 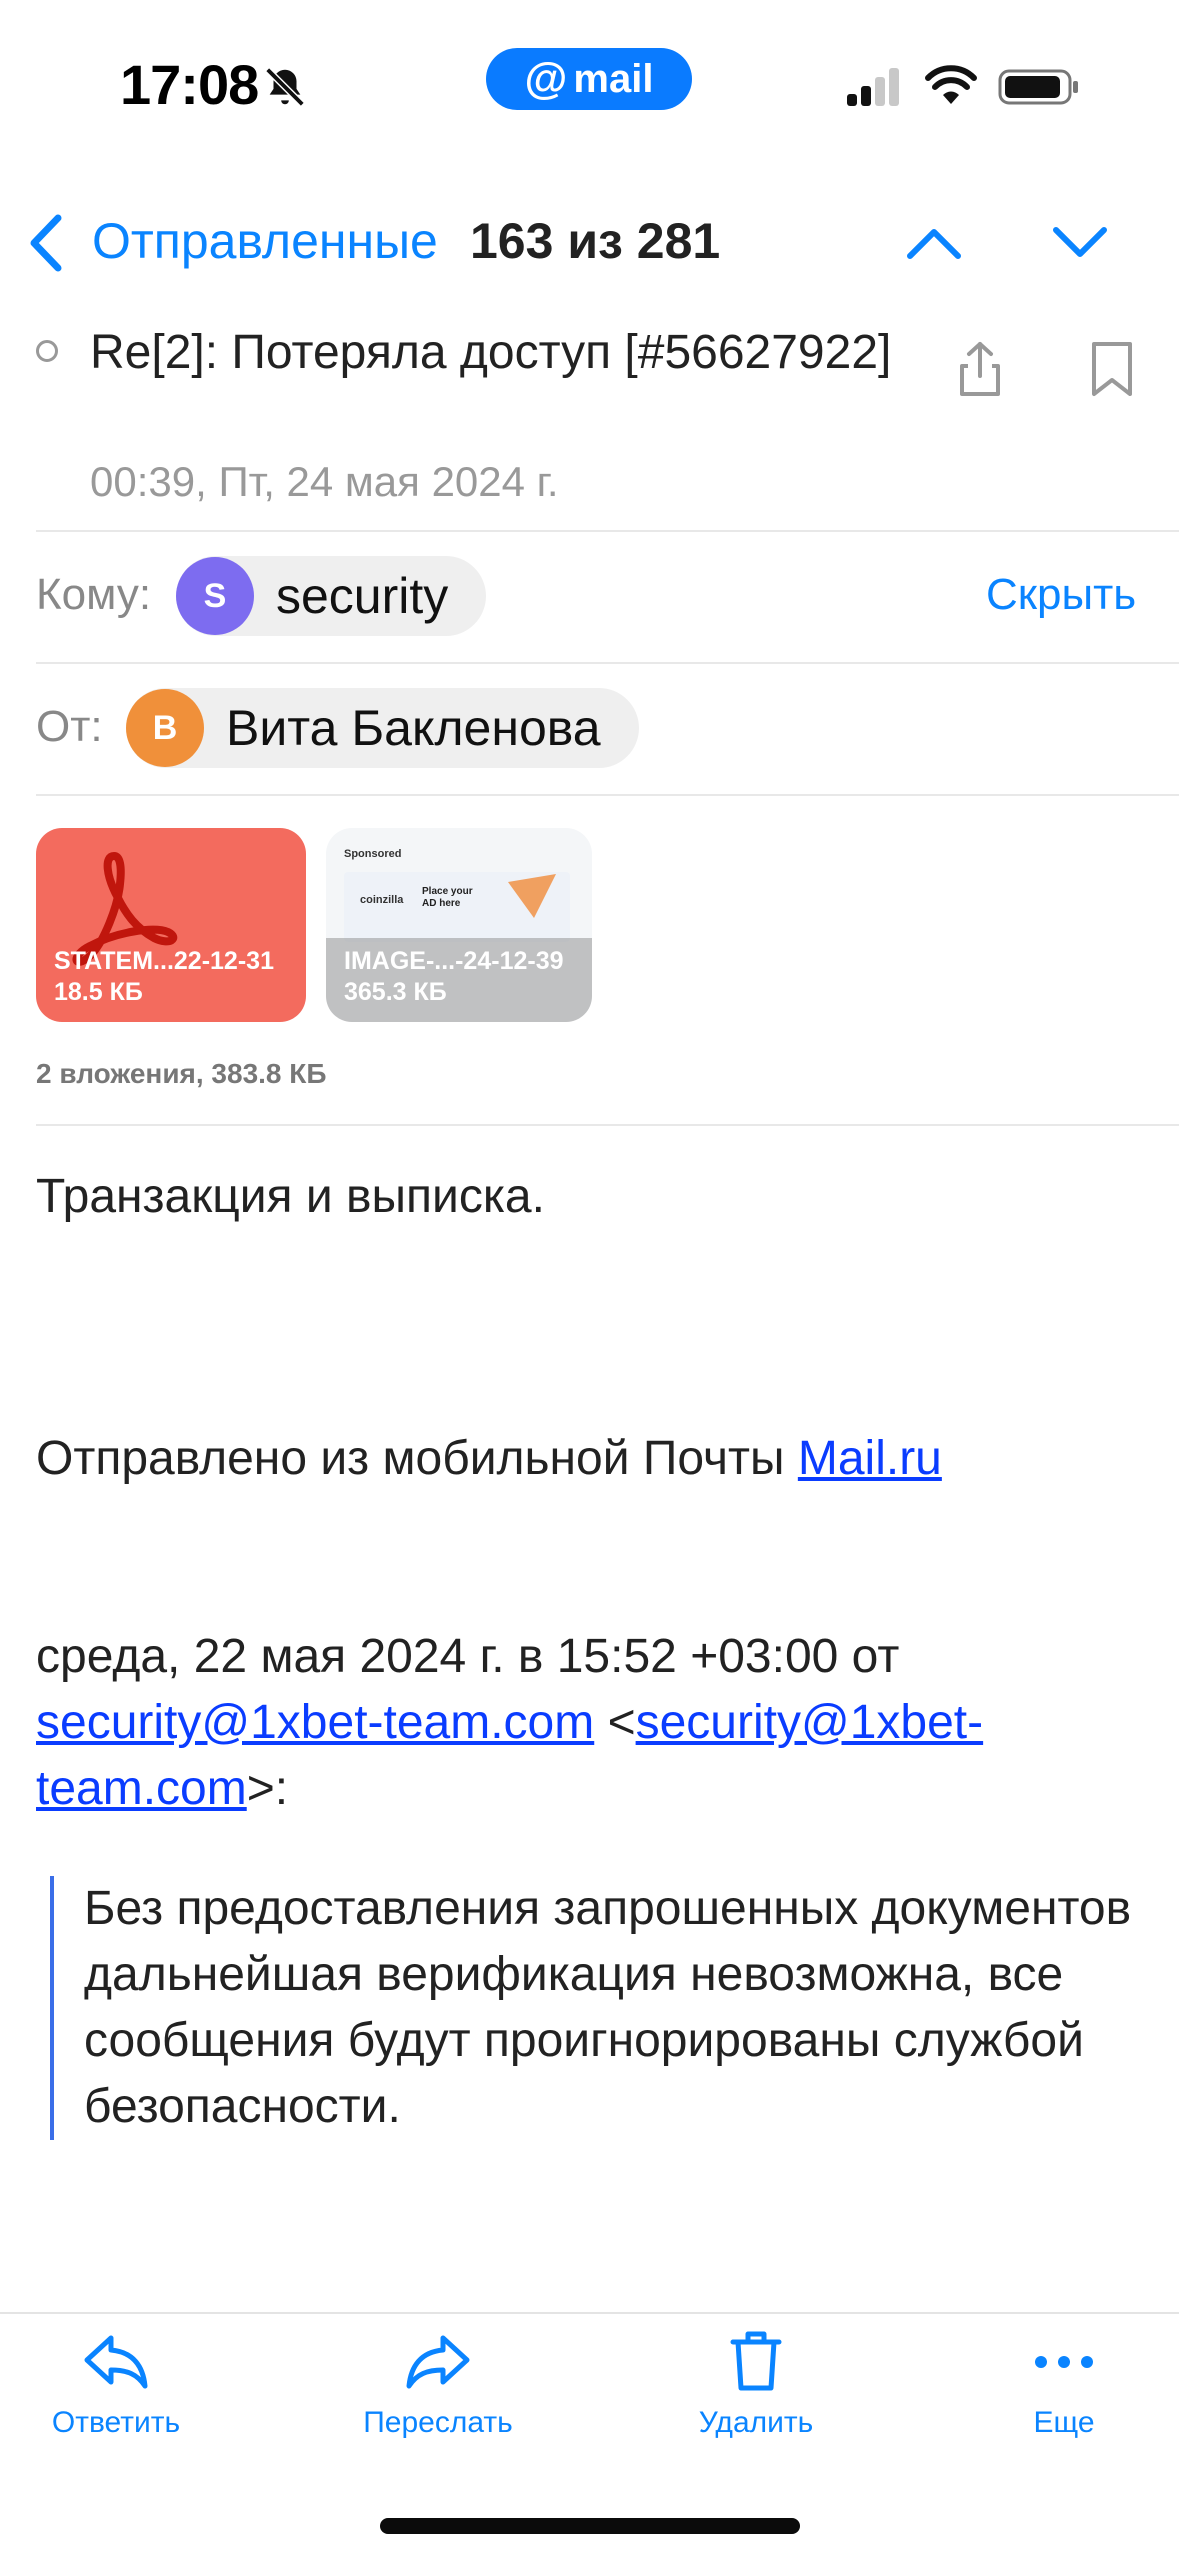 I want to click on thumb-shape-icon, so click(x=532, y=896).